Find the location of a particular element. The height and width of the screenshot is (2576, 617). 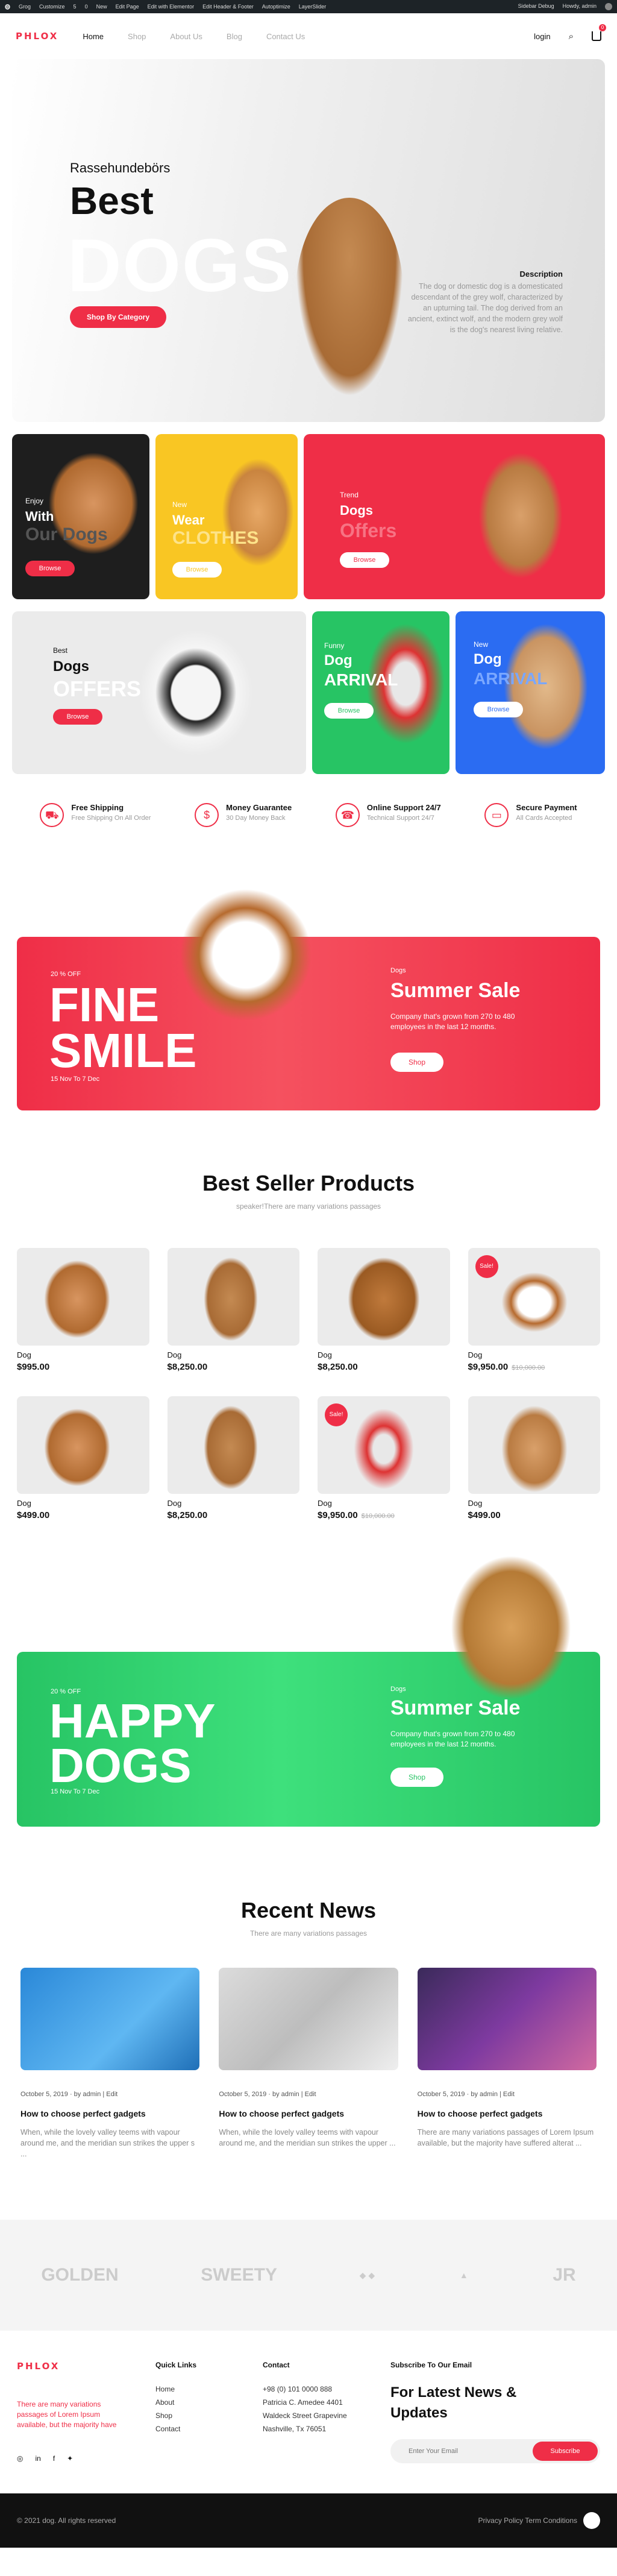

product-card: Dog $995.00 is located at coordinates (83, 1310).